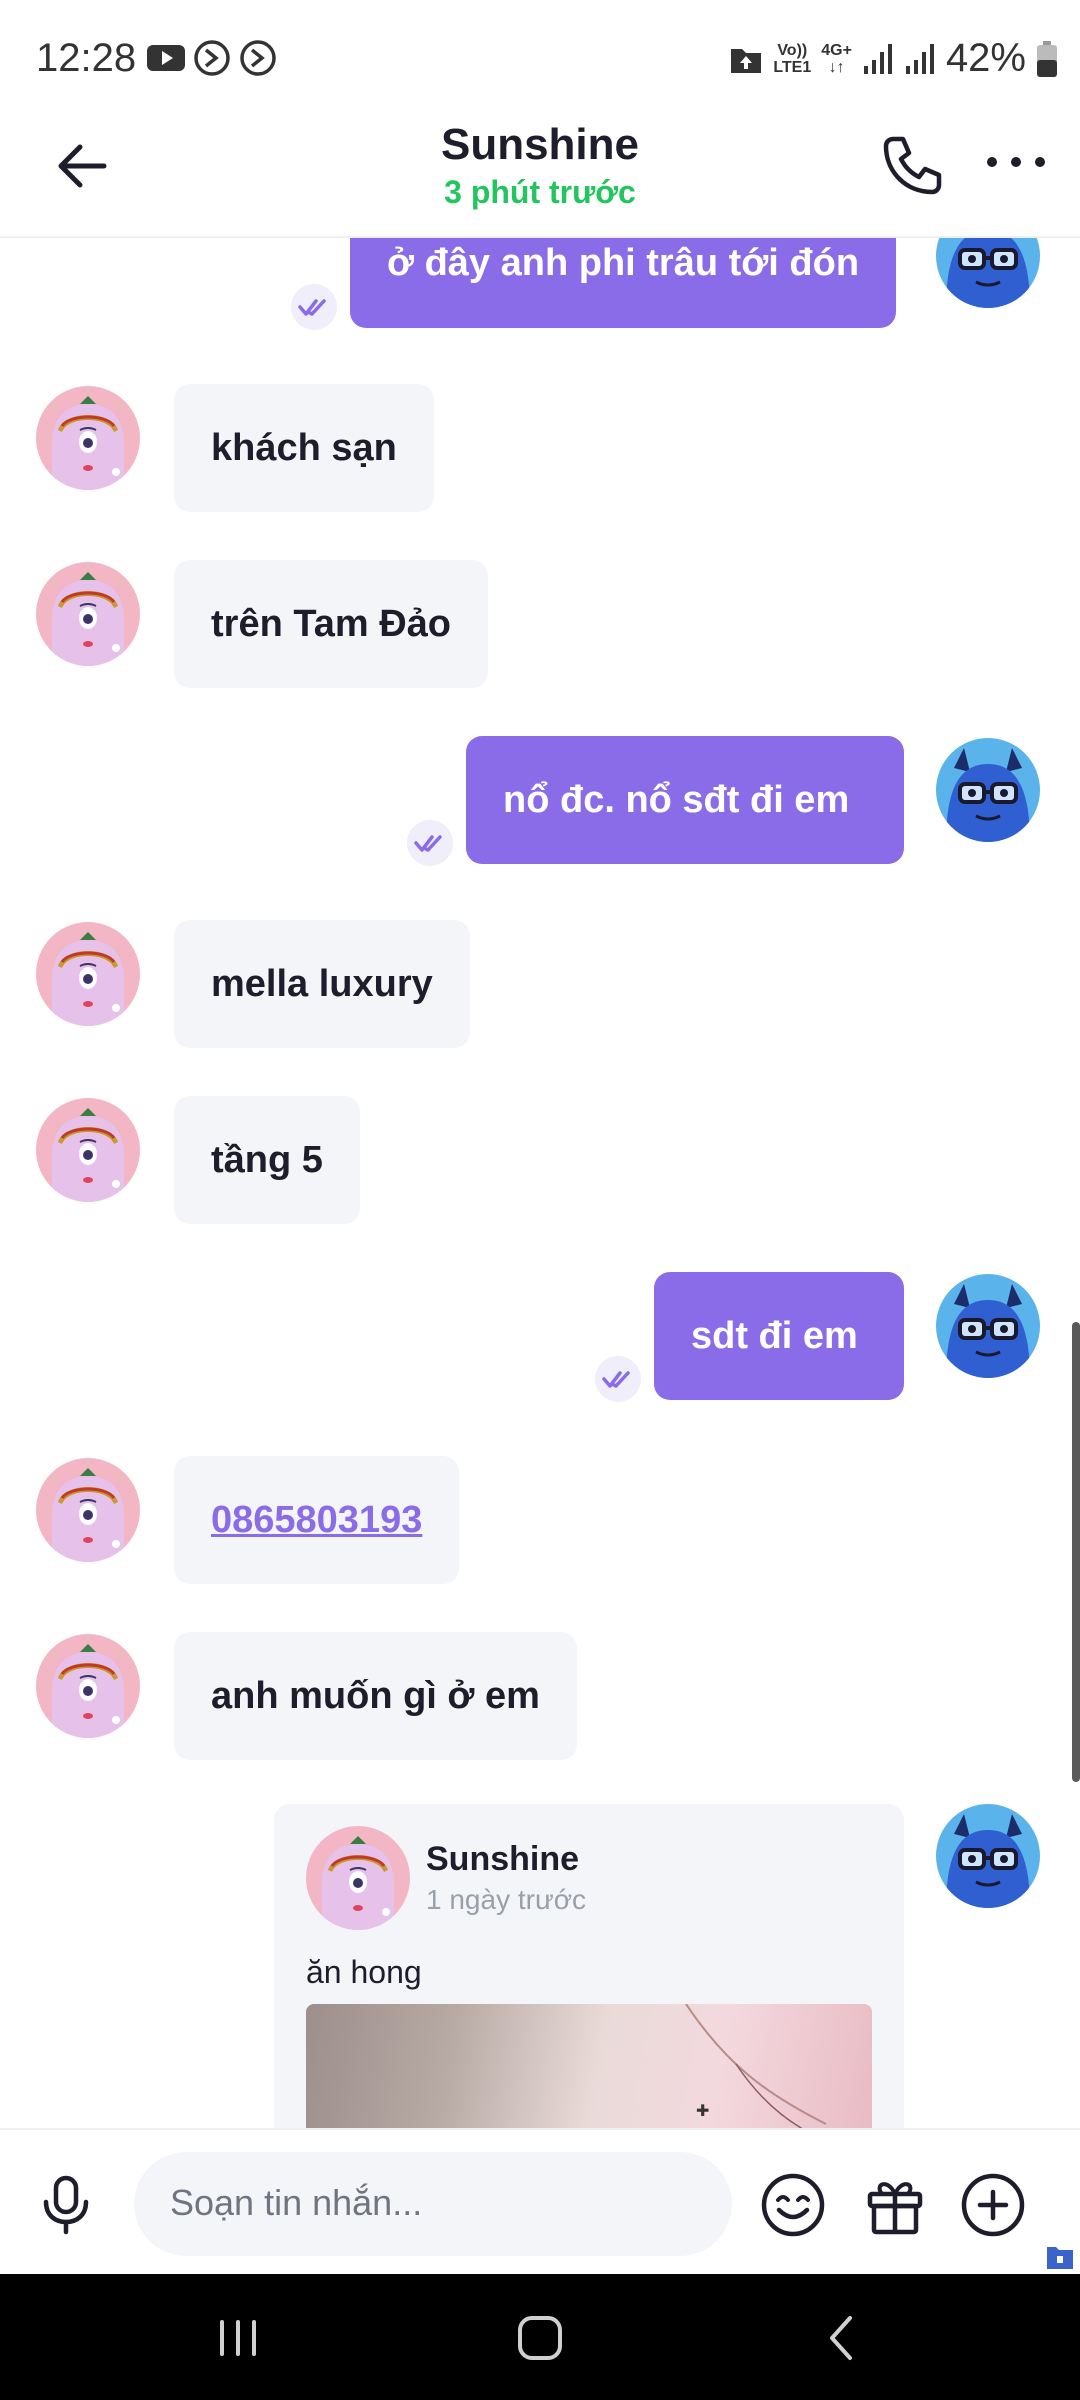 The width and height of the screenshot is (1080, 2400). Describe the element at coordinates (1047, 58) in the screenshot. I see `battery-icon` at that location.